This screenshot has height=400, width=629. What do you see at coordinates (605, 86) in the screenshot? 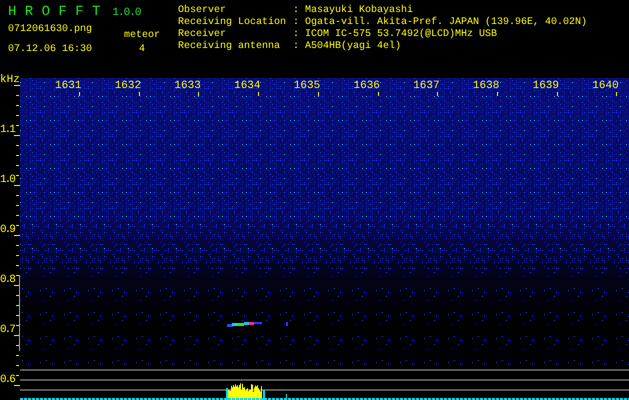
I see `x-axis-label: 1640` at bounding box center [605, 86].